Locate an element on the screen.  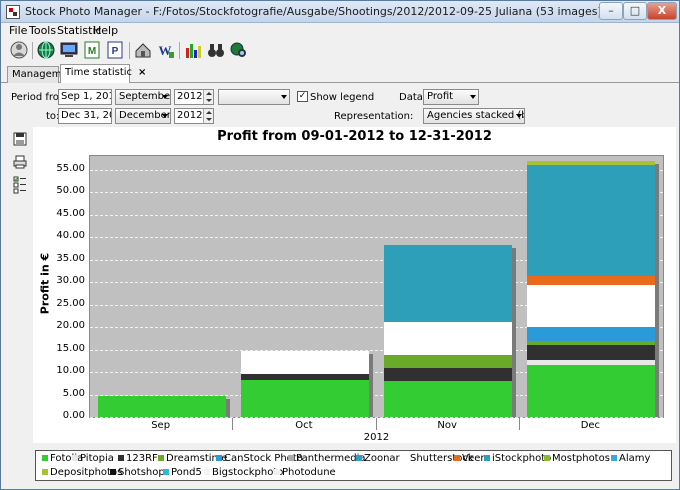
print-icon is located at coordinates (20, 162).